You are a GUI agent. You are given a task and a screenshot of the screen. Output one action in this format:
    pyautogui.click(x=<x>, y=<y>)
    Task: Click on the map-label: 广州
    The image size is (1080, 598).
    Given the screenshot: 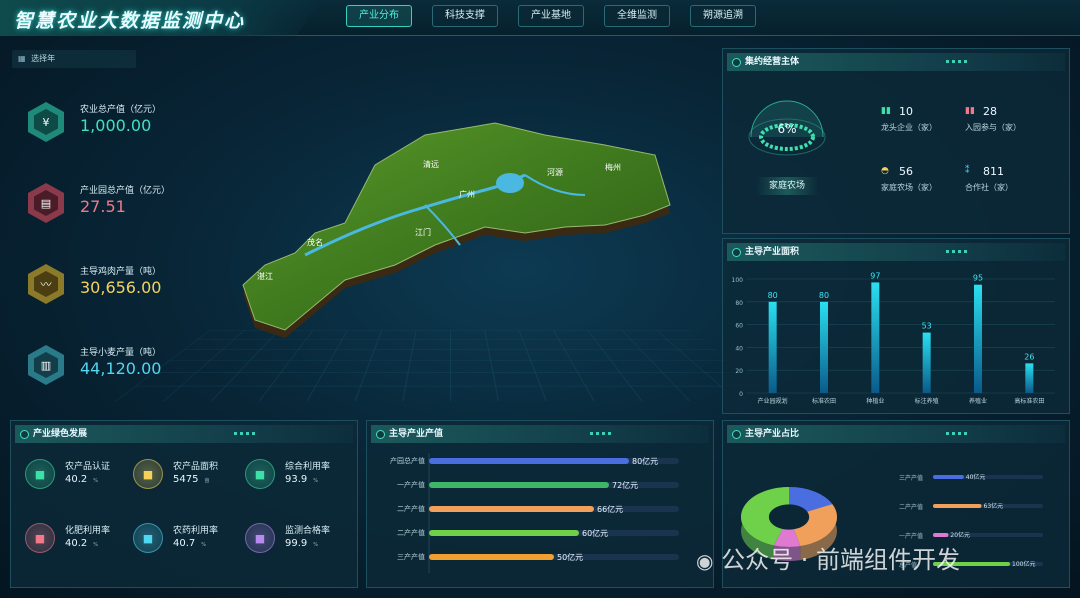 What is the action you would take?
    pyautogui.click(x=467, y=194)
    